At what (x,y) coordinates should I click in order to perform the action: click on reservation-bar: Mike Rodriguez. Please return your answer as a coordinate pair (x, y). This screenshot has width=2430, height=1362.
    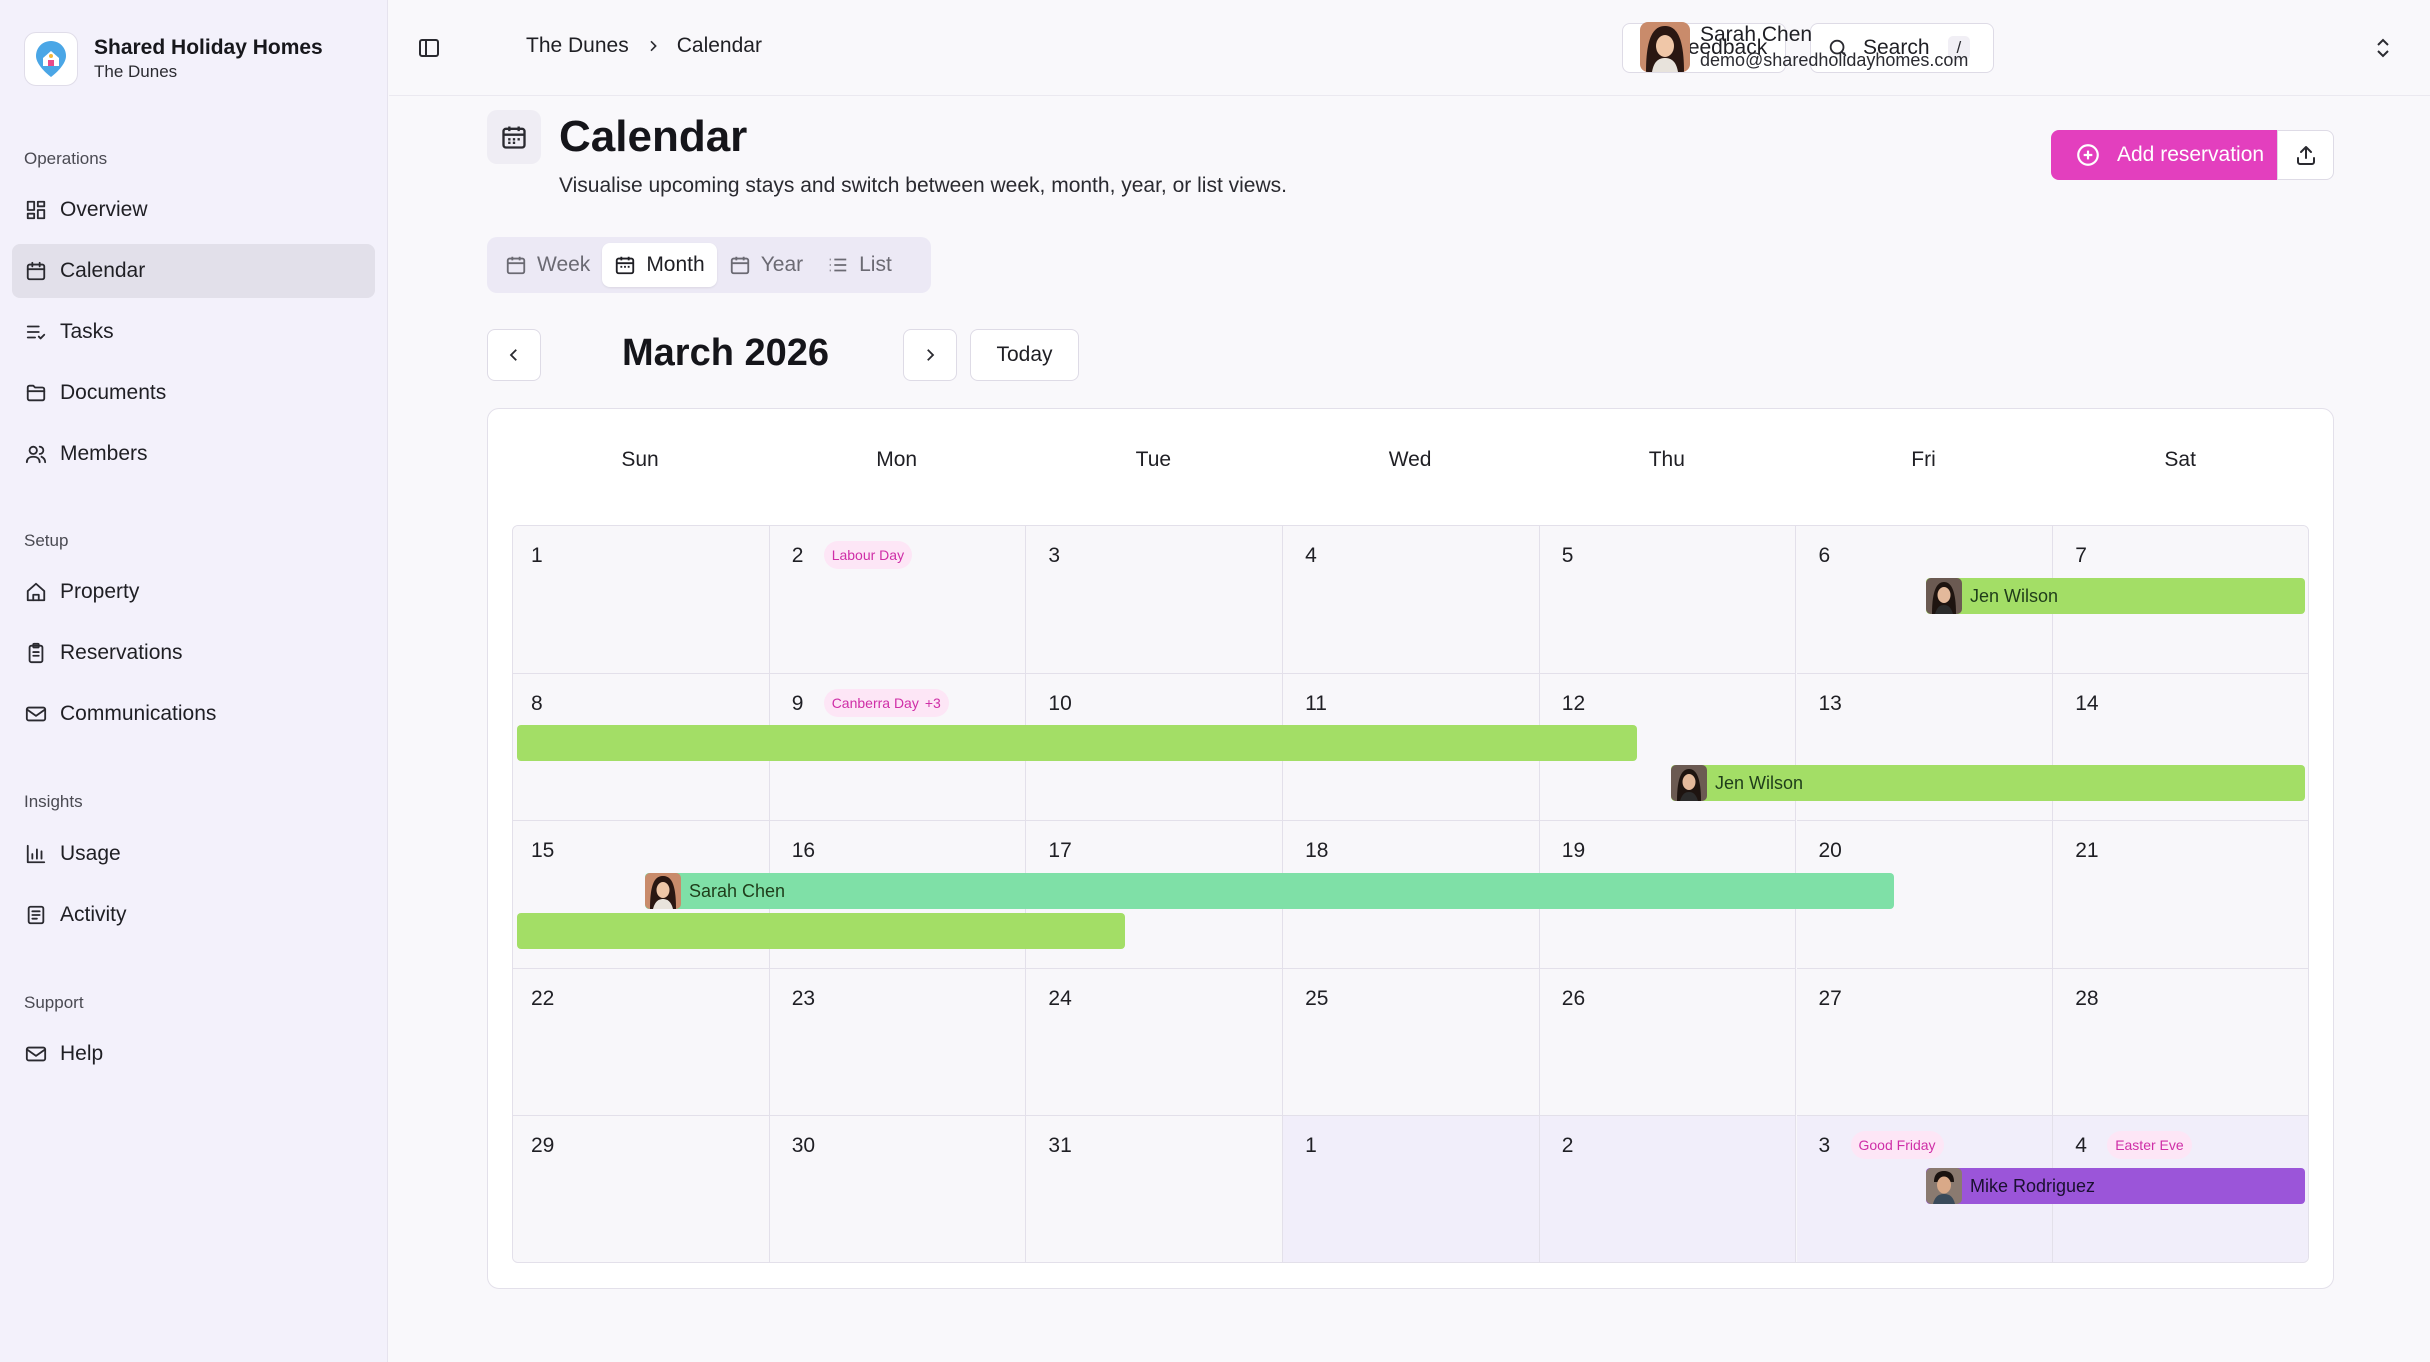
    Looking at the image, I should click on (2115, 1186).